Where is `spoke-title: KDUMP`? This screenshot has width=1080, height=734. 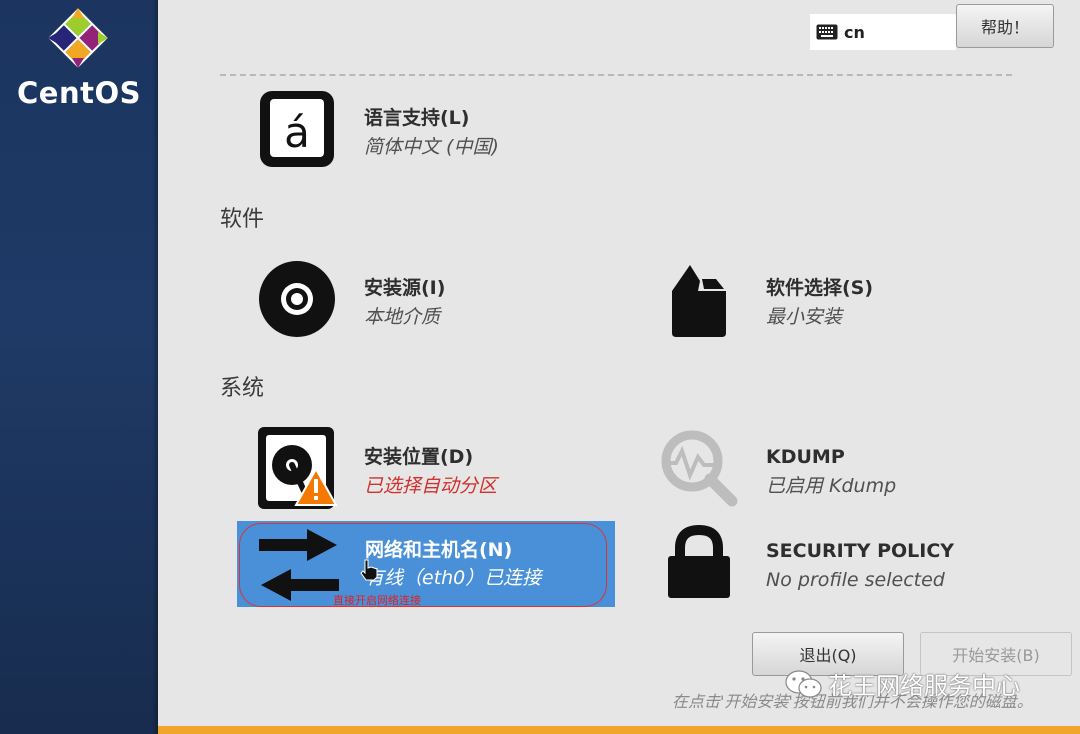 spoke-title: KDUMP is located at coordinates (805, 457).